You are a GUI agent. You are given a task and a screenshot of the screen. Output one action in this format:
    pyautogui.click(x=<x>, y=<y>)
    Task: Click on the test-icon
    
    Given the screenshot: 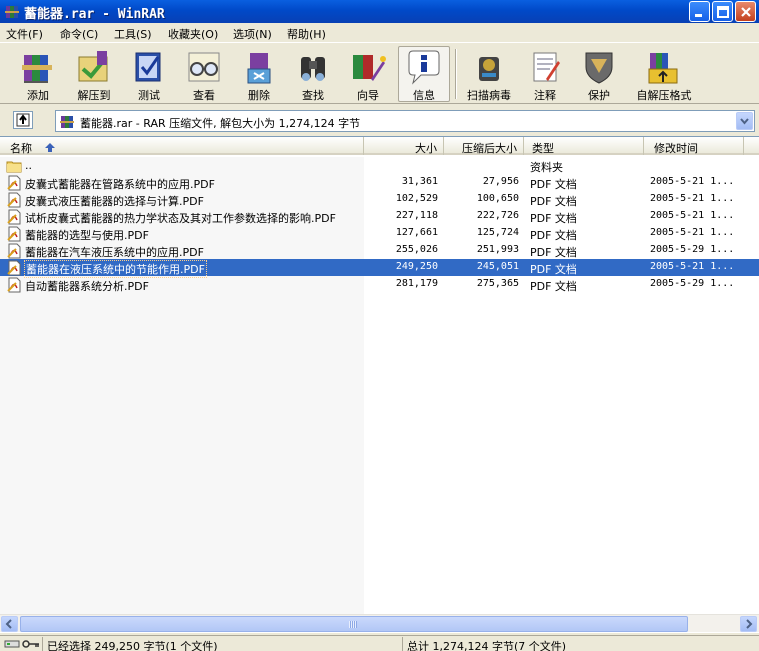 What is the action you would take?
    pyautogui.click(x=148, y=67)
    